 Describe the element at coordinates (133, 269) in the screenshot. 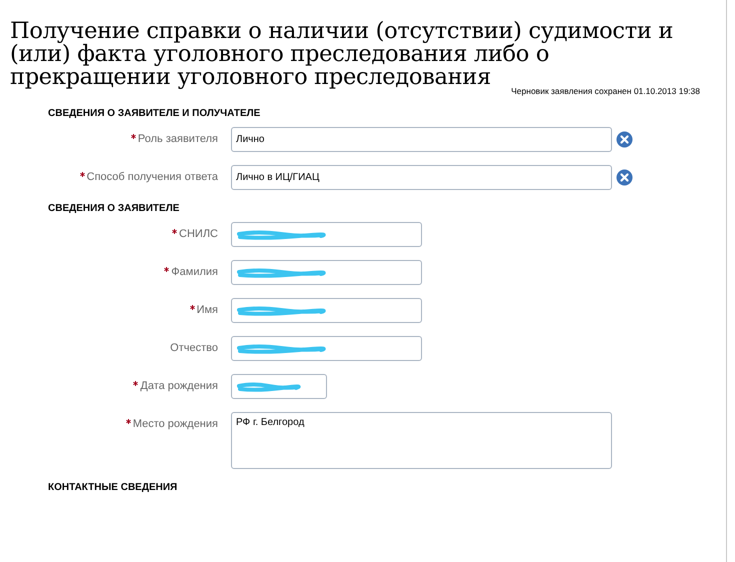

I see `field-label: Фамилия` at that location.